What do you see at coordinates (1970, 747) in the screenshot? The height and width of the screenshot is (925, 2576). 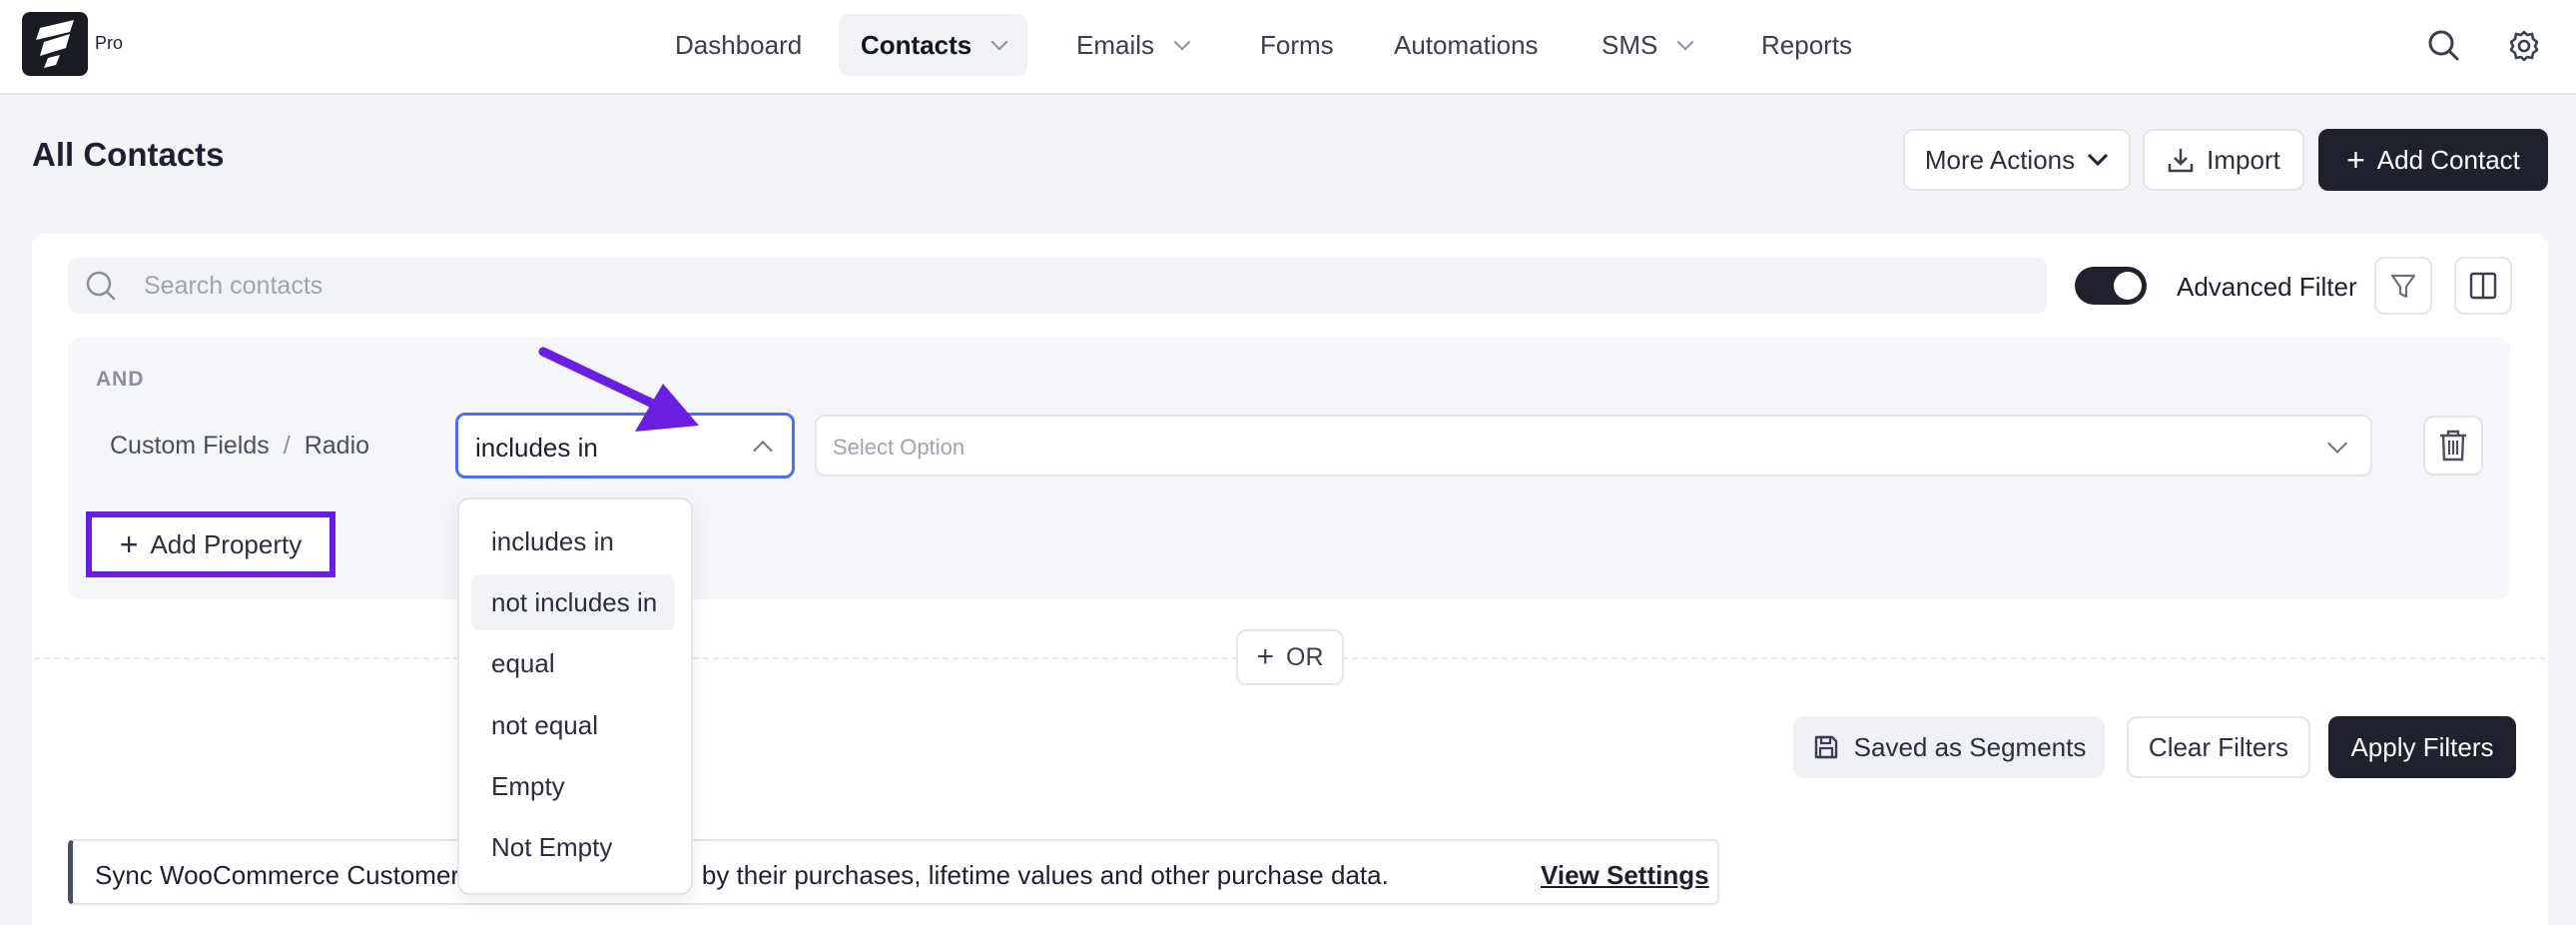 I see `save-segment-label: Saved as Segments` at bounding box center [1970, 747].